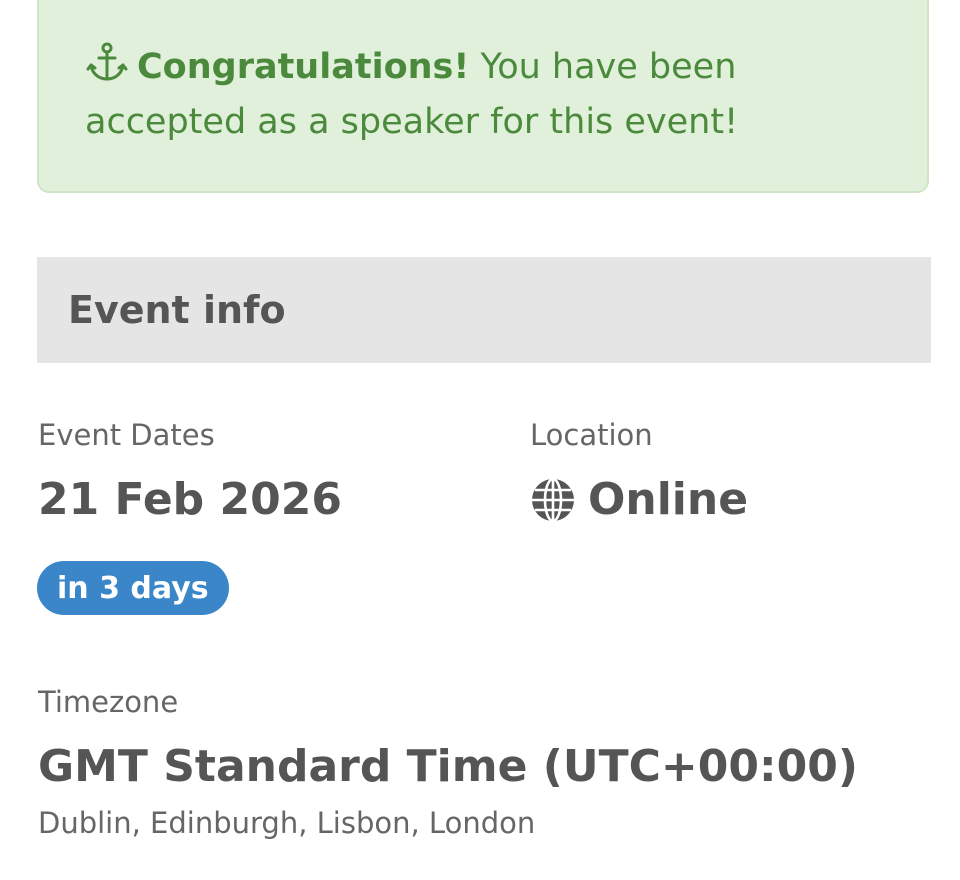  Describe the element at coordinates (133, 588) in the screenshot. I see `days-until-badge: in 3 days` at that location.